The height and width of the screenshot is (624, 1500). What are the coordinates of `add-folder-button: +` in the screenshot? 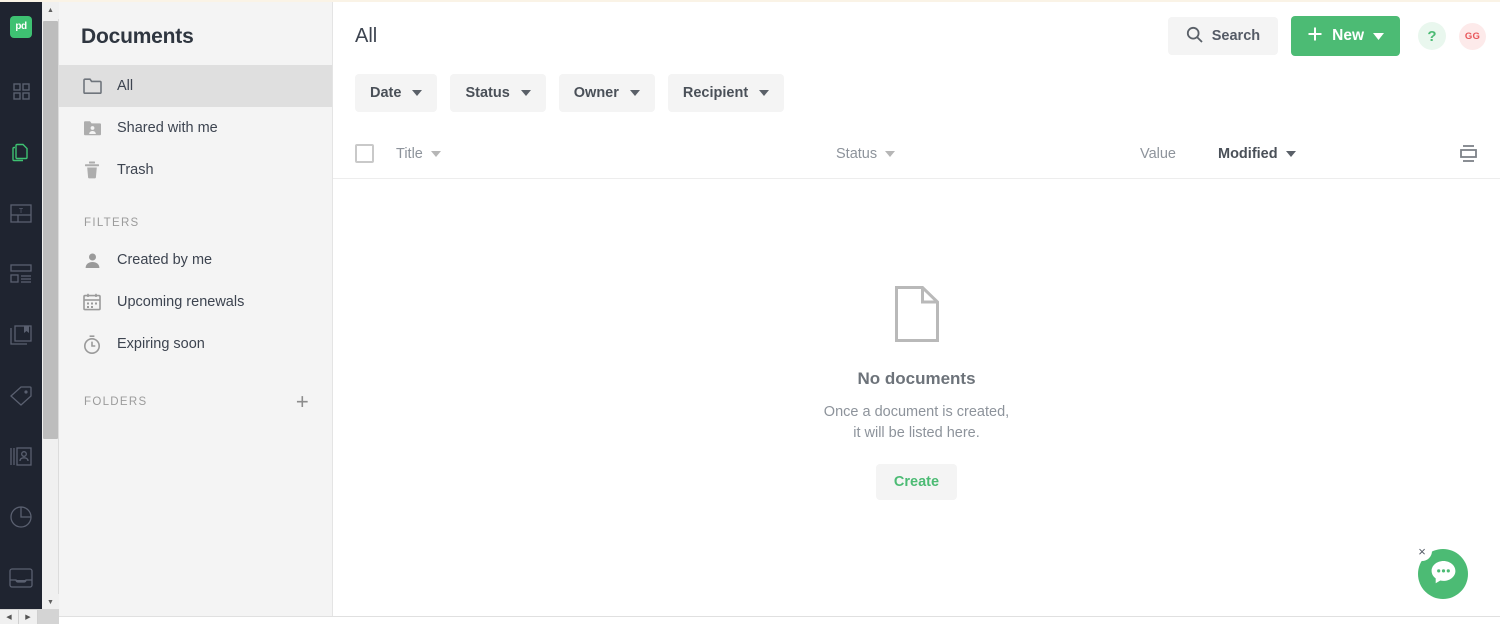 It's located at (303, 402).